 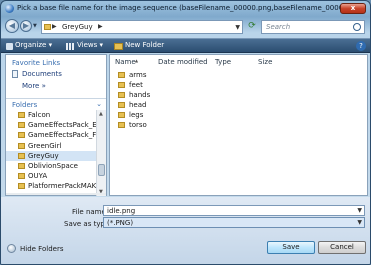 What do you see at coordinates (33, 45) in the screenshot?
I see `organize-button: Organize ▾` at bounding box center [33, 45].